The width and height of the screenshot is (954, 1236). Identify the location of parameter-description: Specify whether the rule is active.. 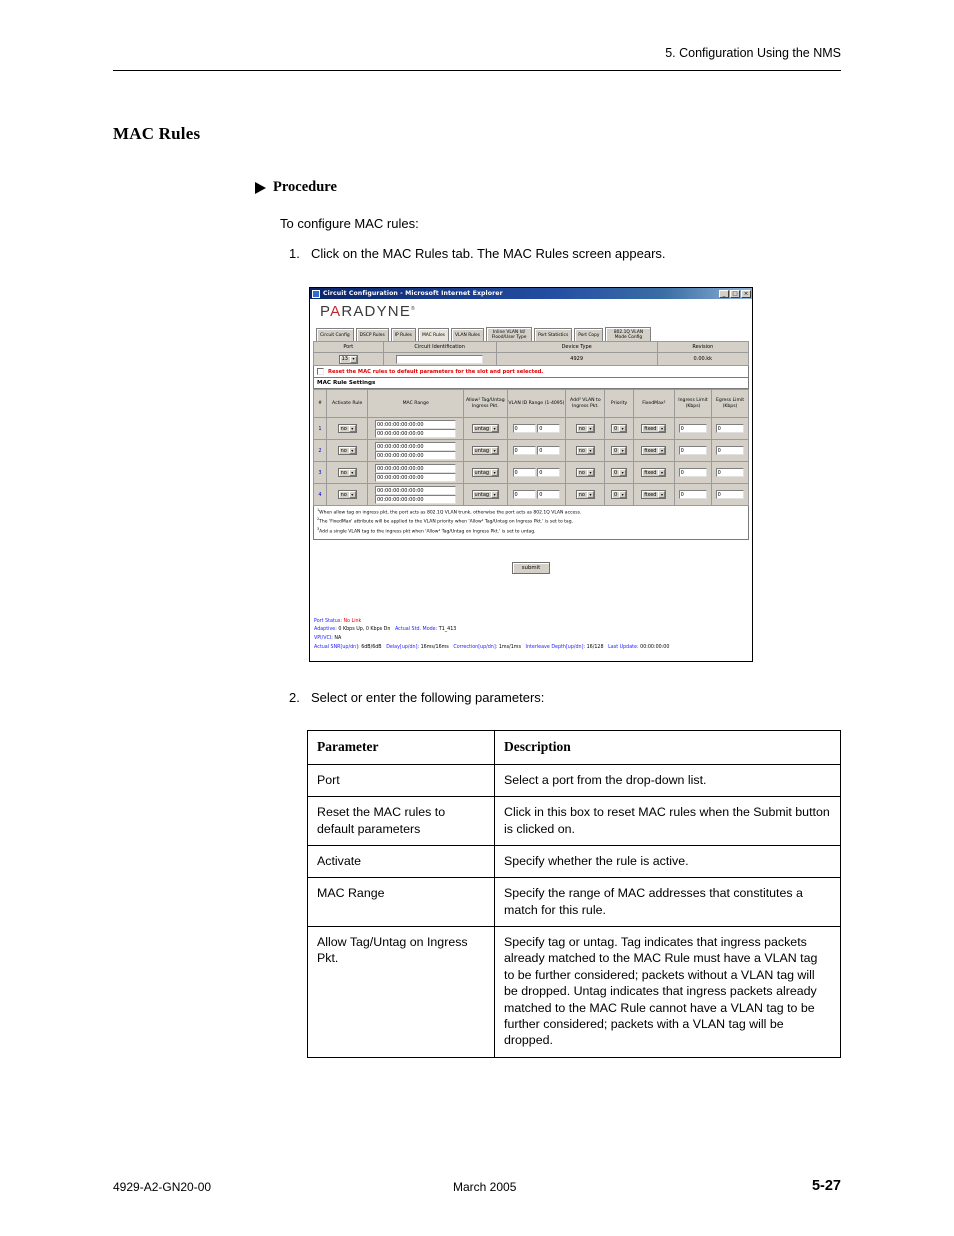
(667, 861).